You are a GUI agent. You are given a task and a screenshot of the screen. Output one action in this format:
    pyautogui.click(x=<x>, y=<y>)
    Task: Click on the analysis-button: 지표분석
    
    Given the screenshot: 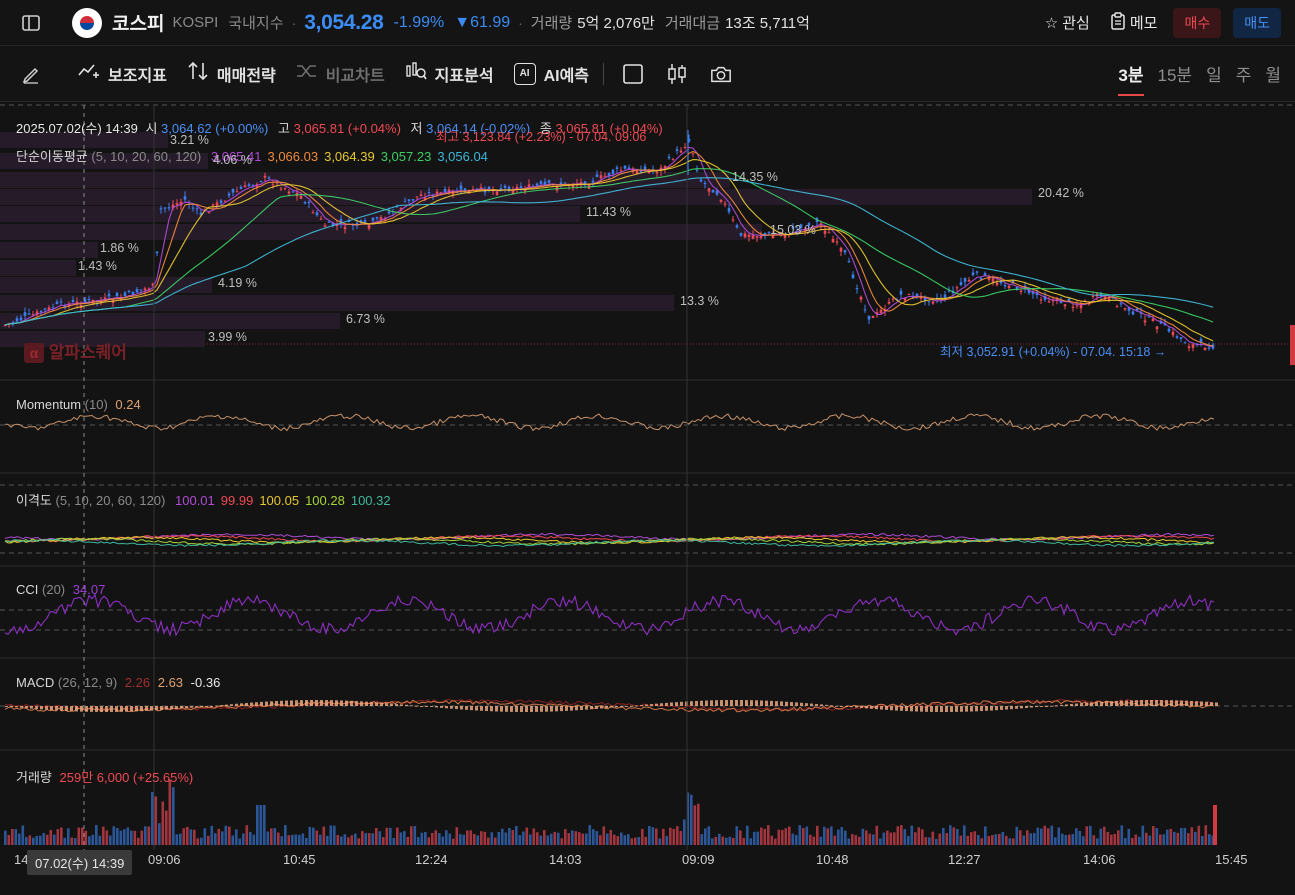 What is the action you would take?
    pyautogui.click(x=449, y=73)
    